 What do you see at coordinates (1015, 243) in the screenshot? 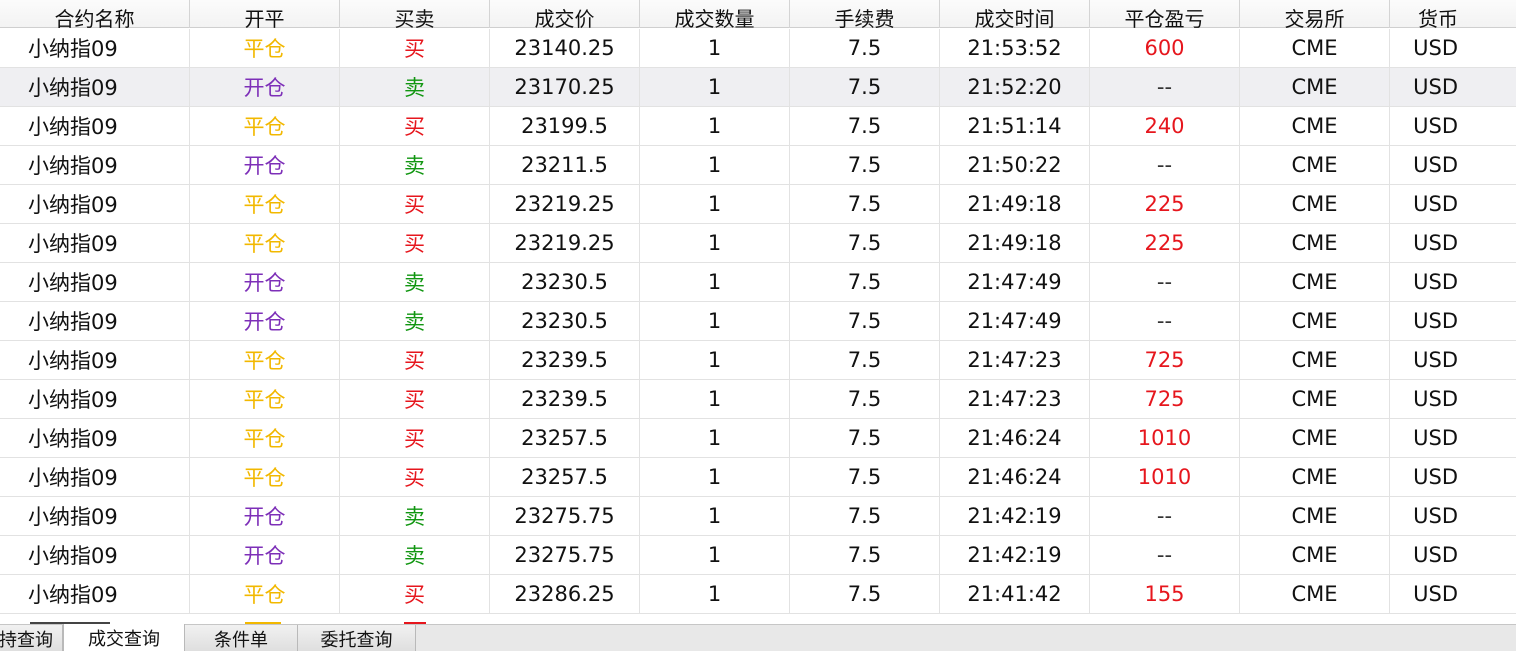
I see `cell-trade-time: 21:49:18` at bounding box center [1015, 243].